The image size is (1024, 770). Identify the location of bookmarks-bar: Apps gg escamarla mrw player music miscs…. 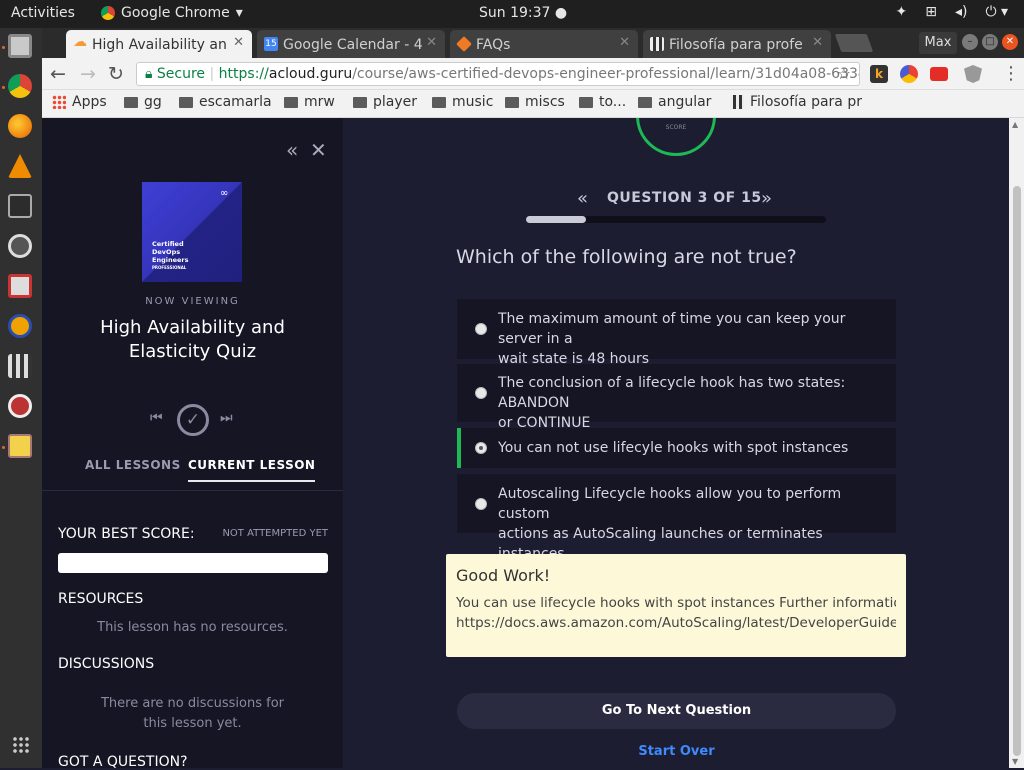
(533, 104).